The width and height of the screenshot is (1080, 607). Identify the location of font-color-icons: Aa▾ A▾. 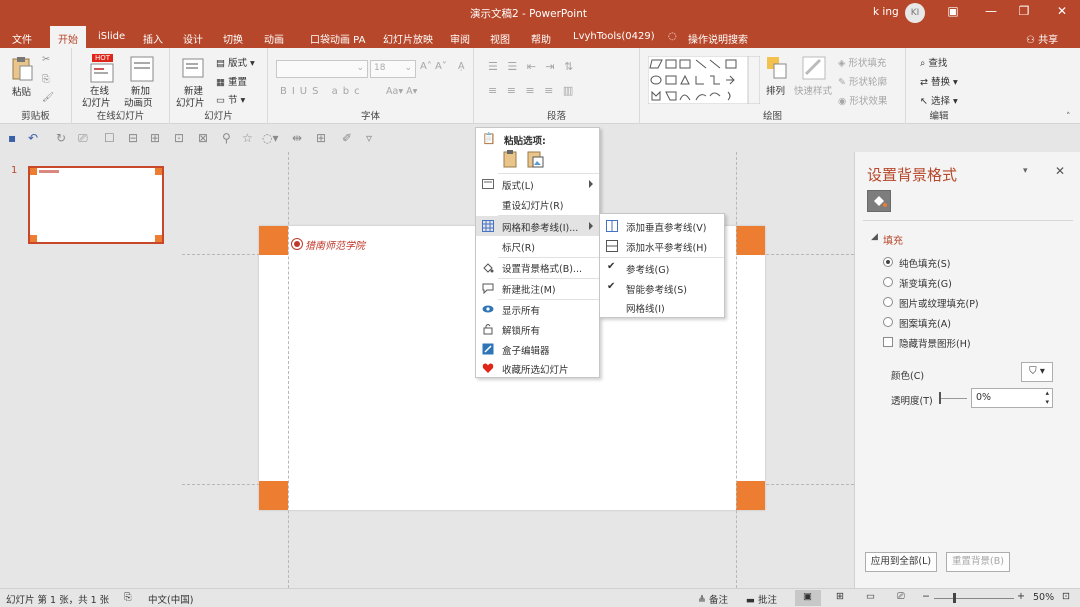
(401, 91).